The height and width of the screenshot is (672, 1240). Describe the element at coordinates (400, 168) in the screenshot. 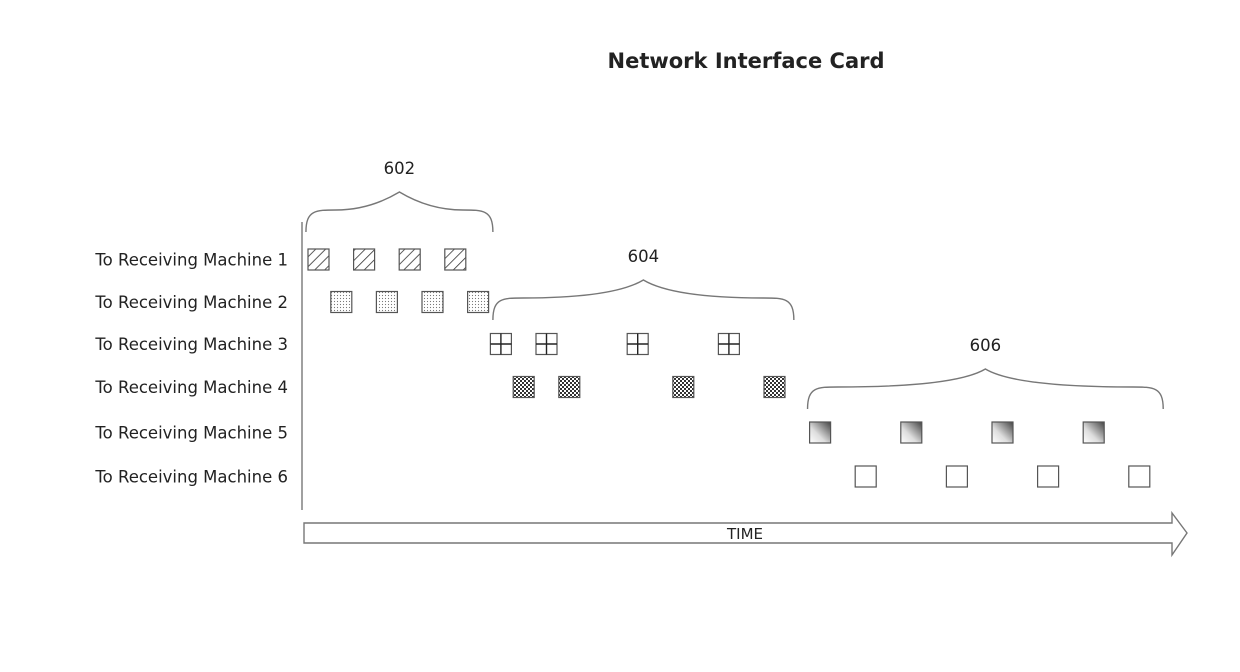

I see `group-label-602: 602` at that location.